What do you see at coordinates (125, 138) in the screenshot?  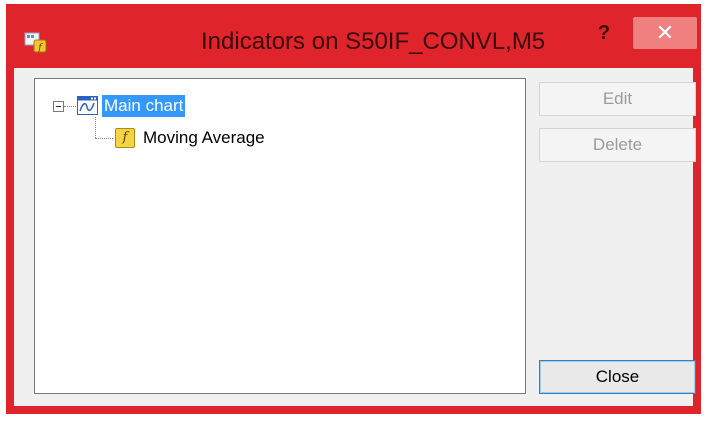 I see `function-icon: f` at bounding box center [125, 138].